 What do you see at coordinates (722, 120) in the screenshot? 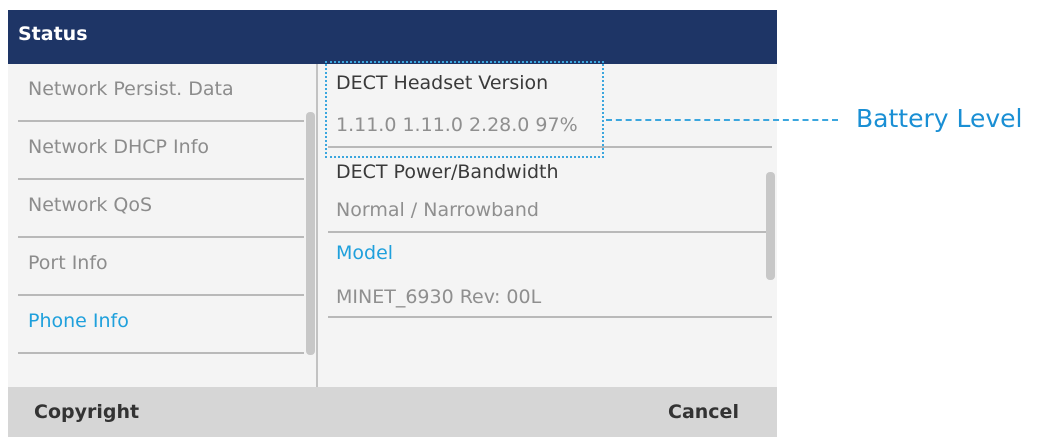
I see `battery-level-callout-line` at bounding box center [722, 120].